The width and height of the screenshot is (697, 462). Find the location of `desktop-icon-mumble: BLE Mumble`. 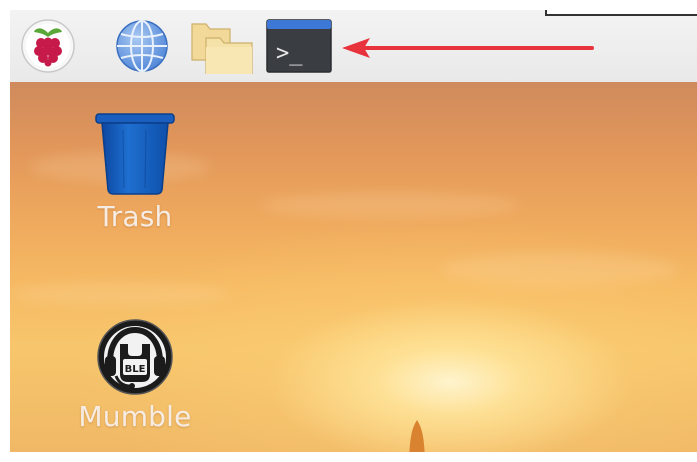

desktop-icon-mumble: BLE Mumble is located at coordinates (135, 375).